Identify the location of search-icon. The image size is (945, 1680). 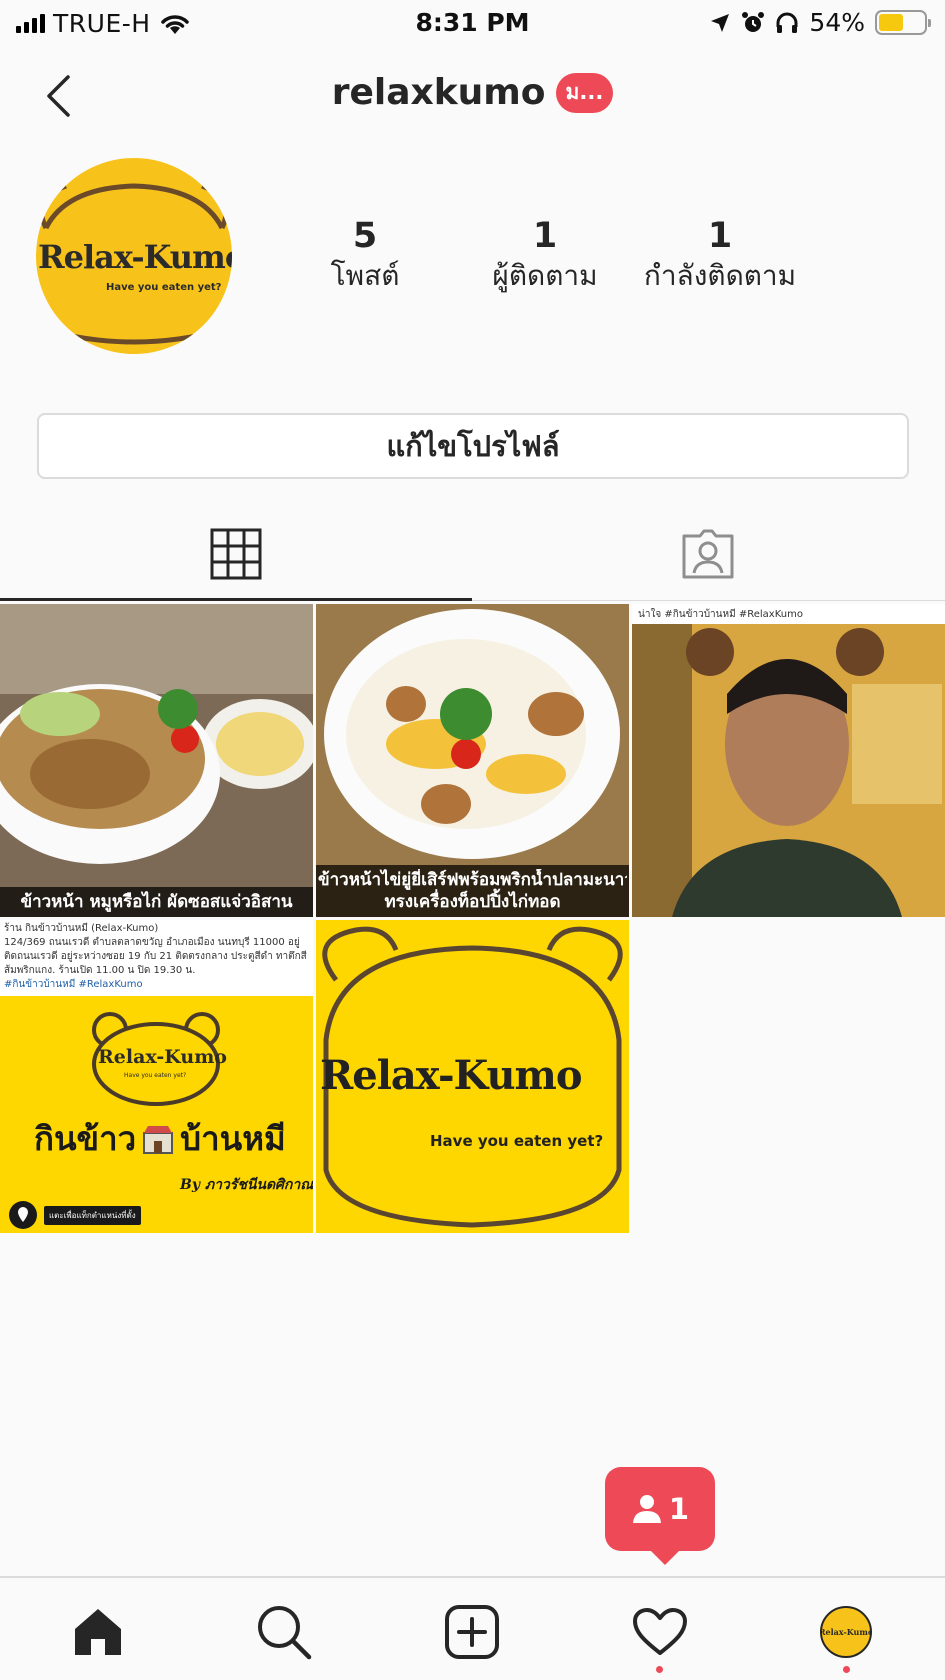
(285, 1633).